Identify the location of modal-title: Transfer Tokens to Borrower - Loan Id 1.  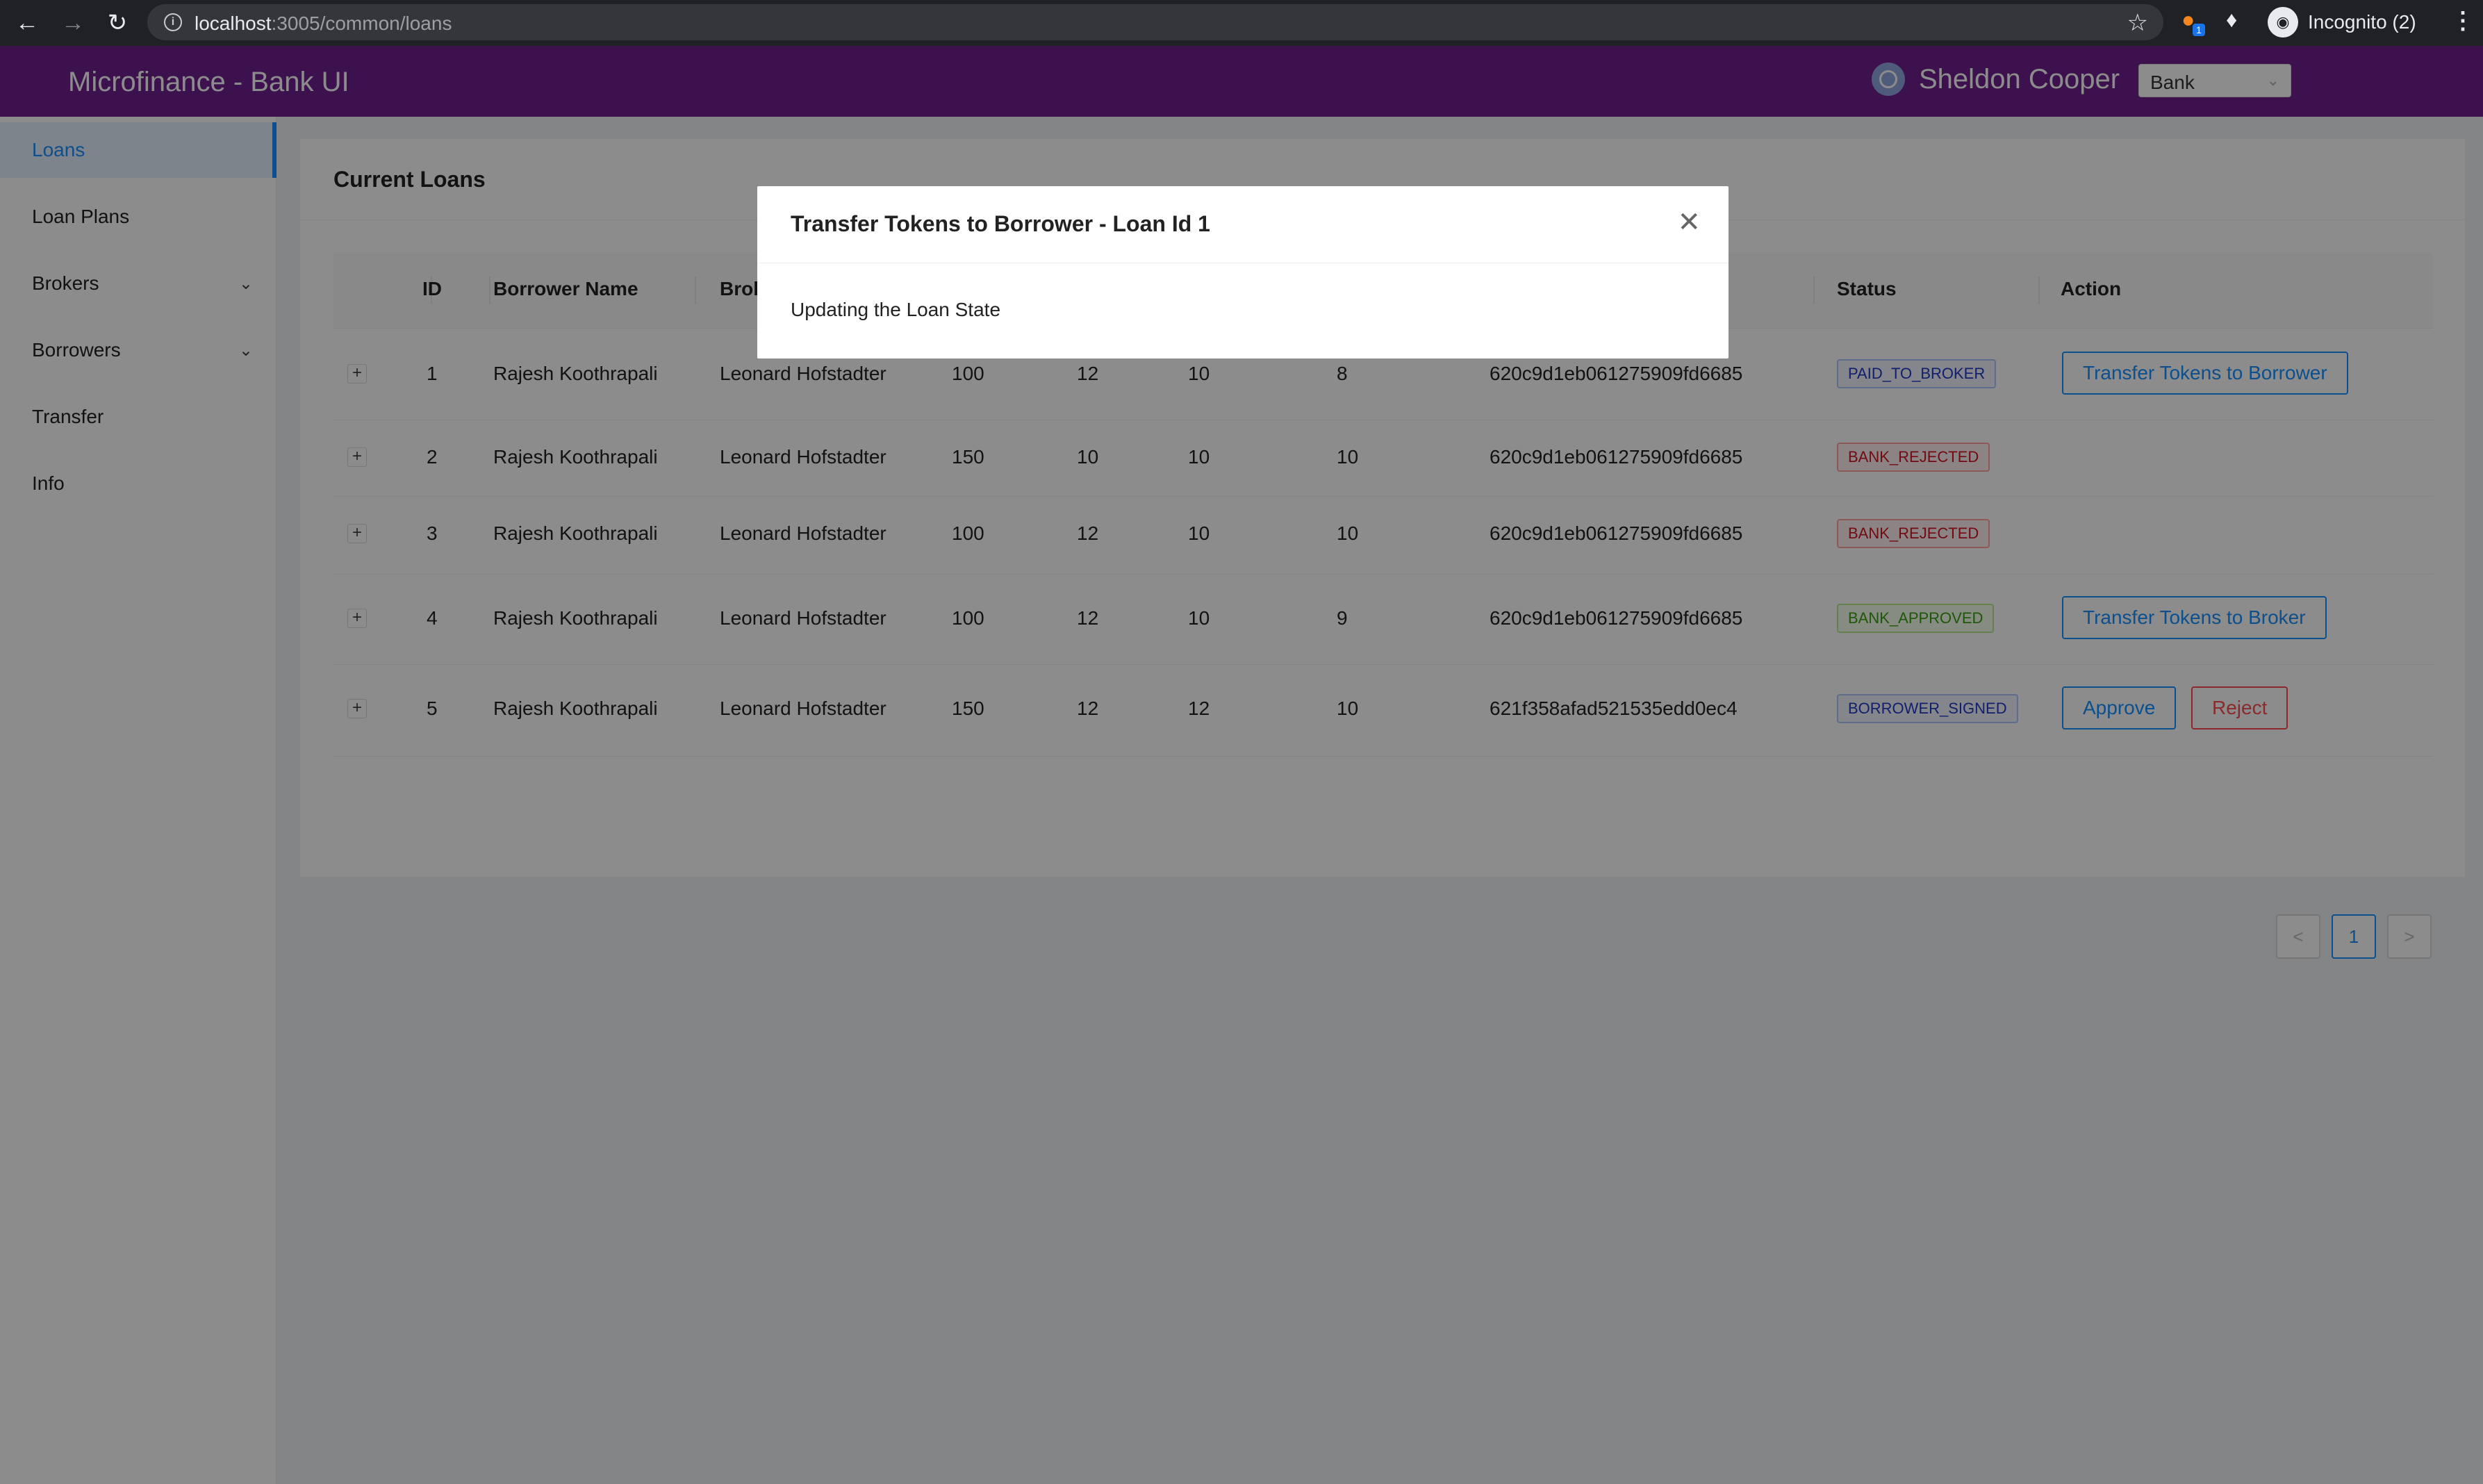
(1000, 223).